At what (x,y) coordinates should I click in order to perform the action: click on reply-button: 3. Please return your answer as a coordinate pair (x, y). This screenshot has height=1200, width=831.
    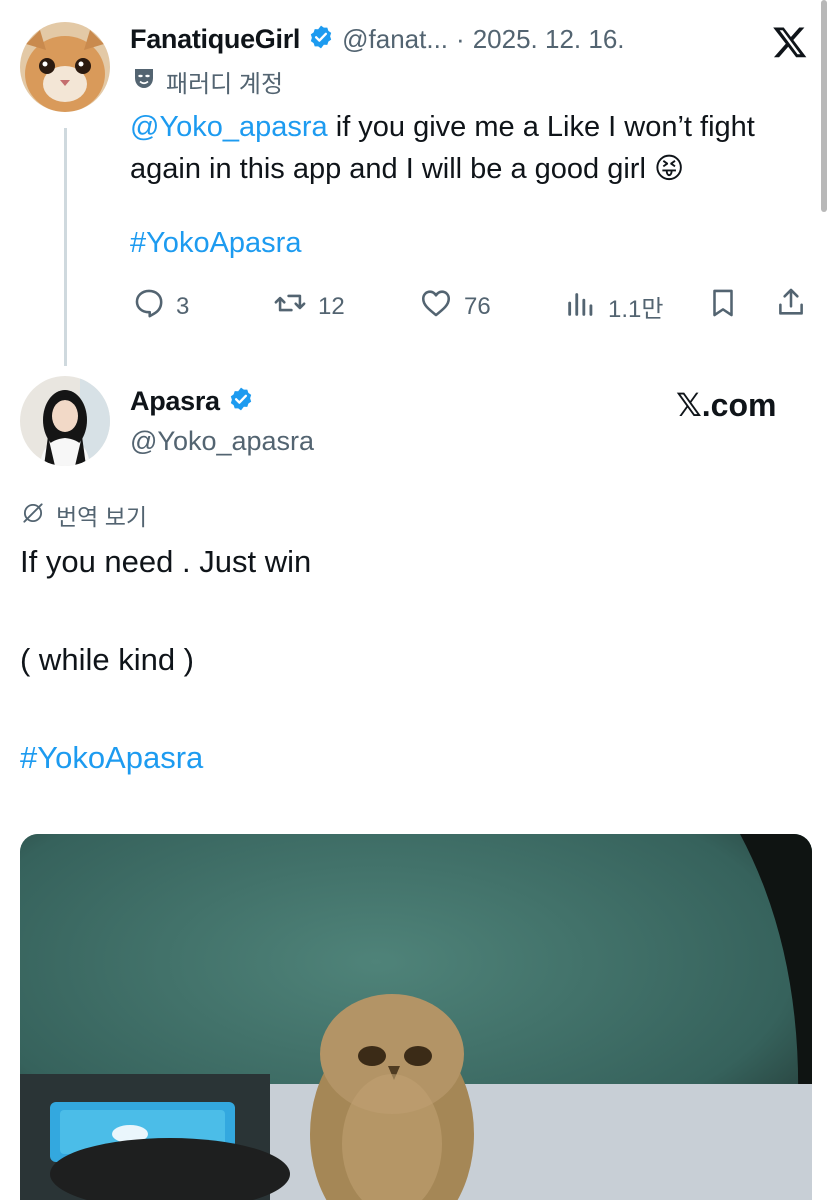
    Looking at the image, I should click on (160, 306).